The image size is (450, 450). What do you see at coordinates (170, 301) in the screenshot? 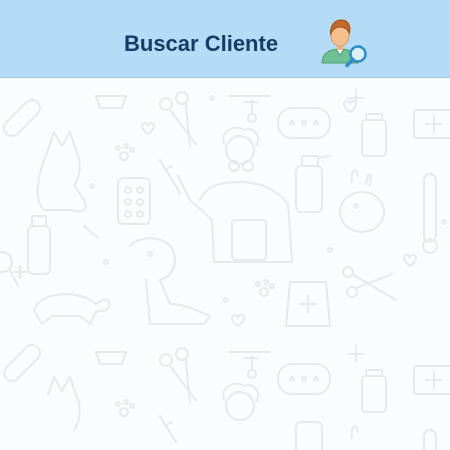
I see `syringe-icon` at bounding box center [170, 301].